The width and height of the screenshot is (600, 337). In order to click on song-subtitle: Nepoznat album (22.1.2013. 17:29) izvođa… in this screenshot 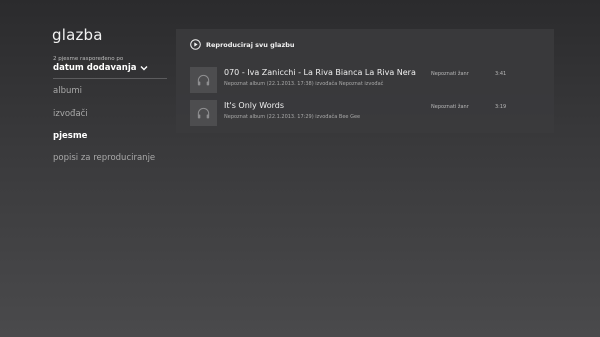, I will do `click(292, 117)`.